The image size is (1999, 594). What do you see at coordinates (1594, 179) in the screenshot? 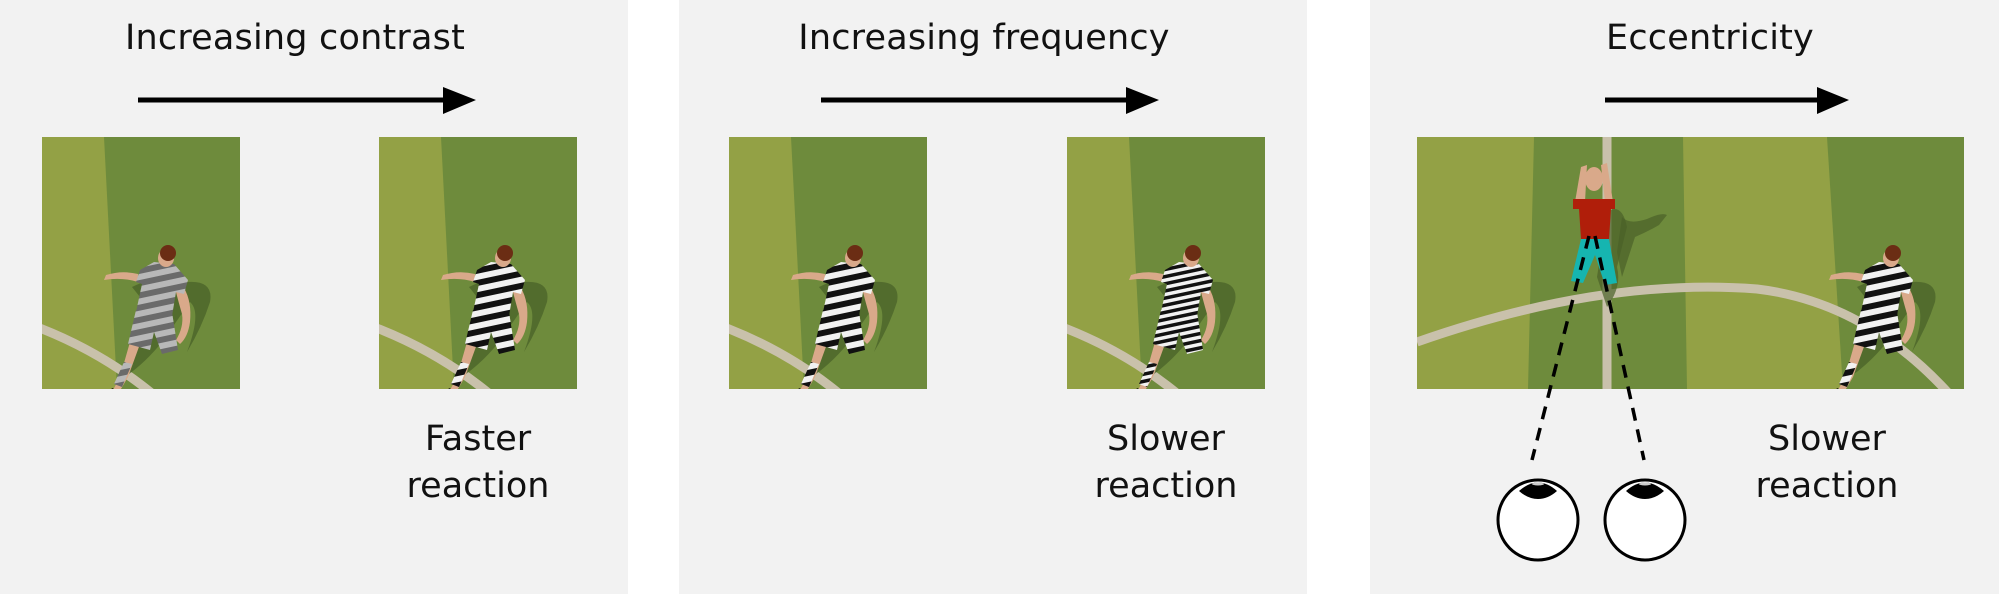
I see `player-head` at bounding box center [1594, 179].